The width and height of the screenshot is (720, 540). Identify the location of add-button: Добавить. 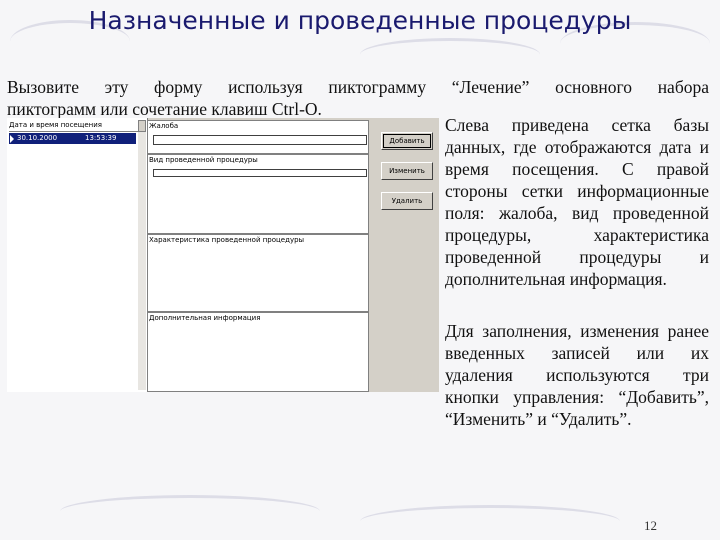
(407, 141).